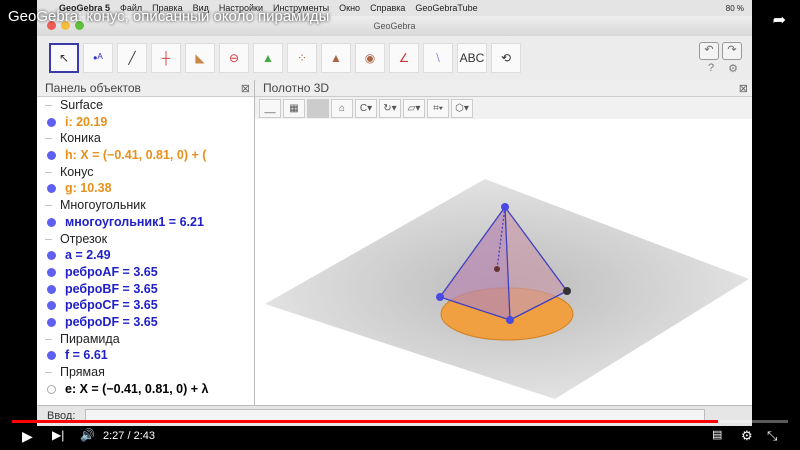 This screenshot has width=800, height=450. What do you see at coordinates (390, 108) in the screenshot?
I see `animate-dropdown: ↻▾` at bounding box center [390, 108].